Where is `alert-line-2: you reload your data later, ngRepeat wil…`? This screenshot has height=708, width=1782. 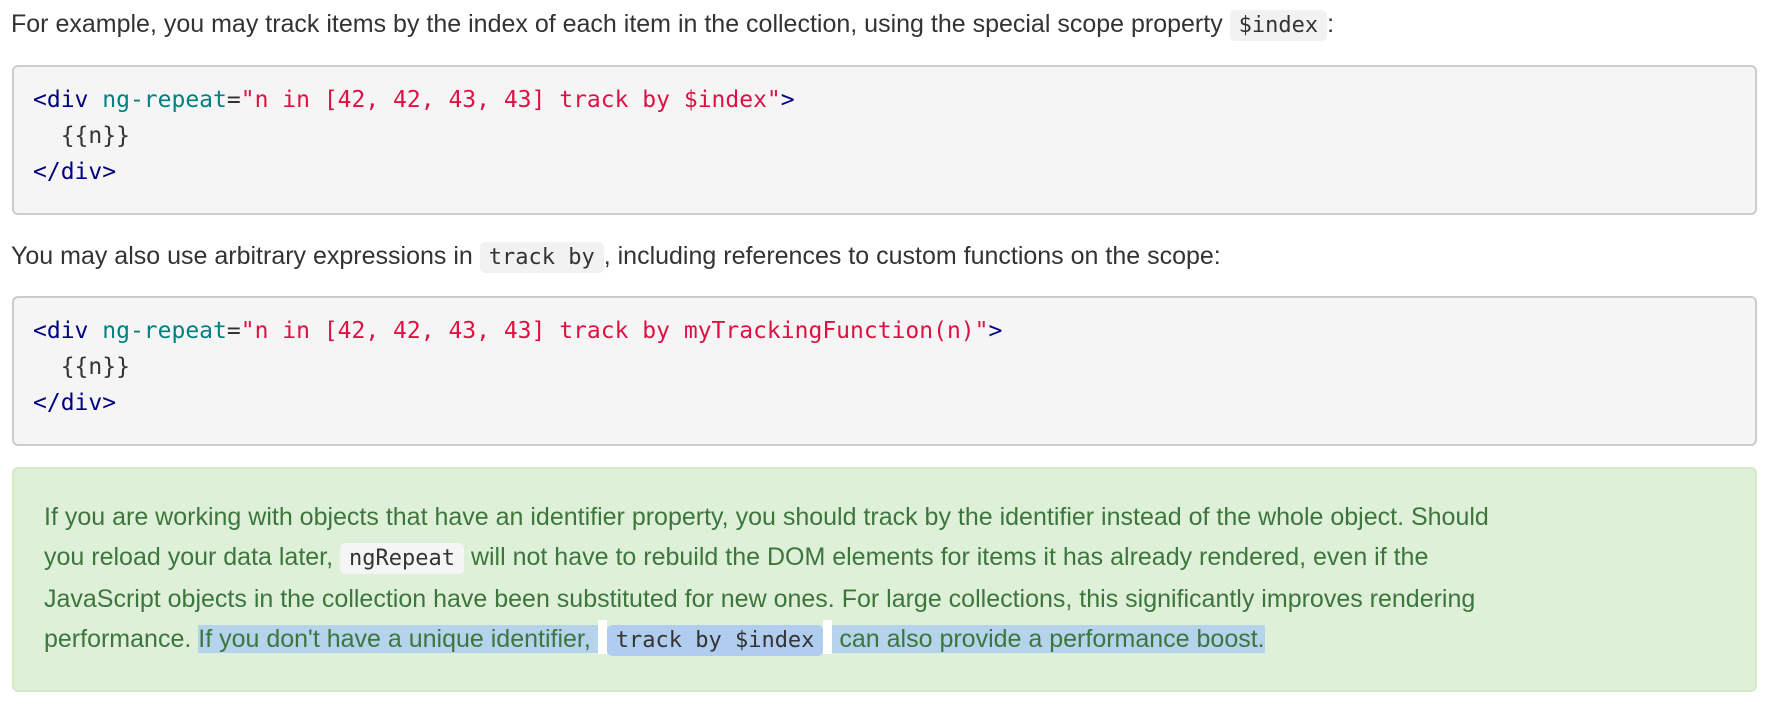 alert-line-2: you reload your data later, ngRepeat wil… is located at coordinates (884, 558).